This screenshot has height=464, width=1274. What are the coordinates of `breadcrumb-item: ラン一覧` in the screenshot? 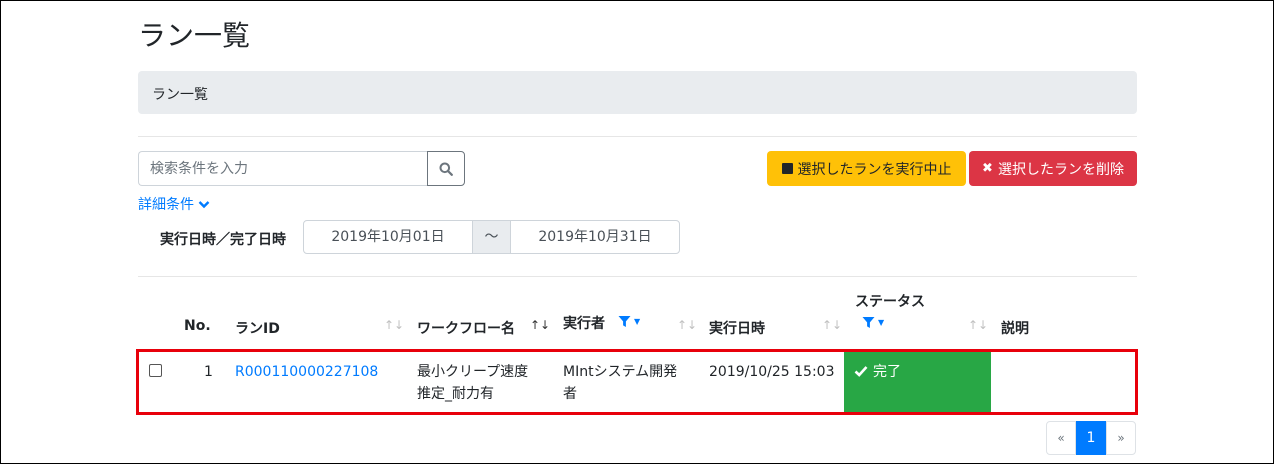 It's located at (180, 95).